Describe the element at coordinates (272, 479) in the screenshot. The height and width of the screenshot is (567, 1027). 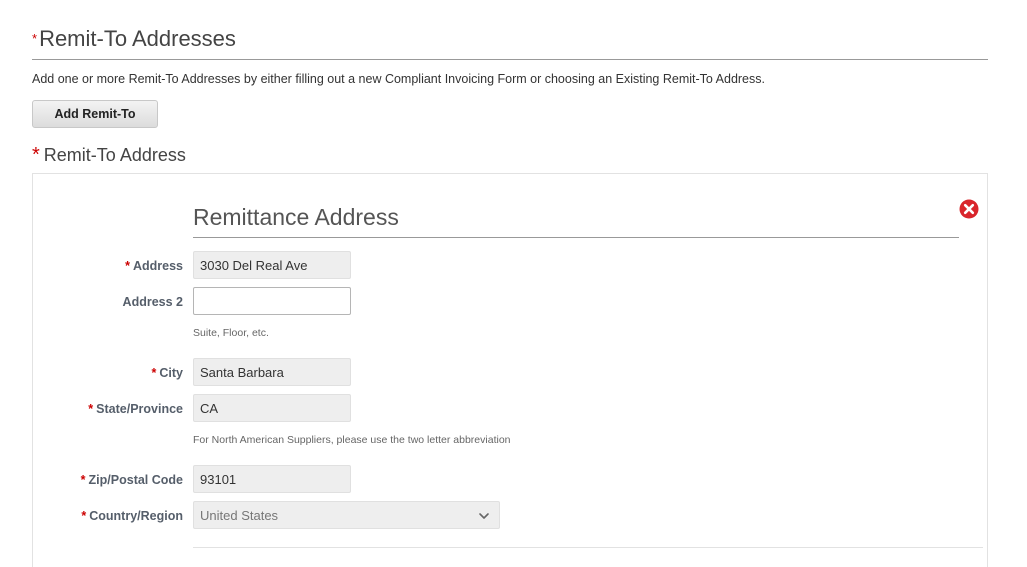
I see `zip-field` at that location.